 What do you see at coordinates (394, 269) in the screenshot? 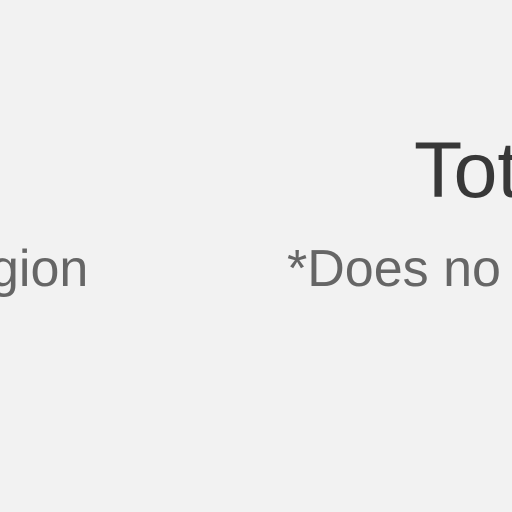
I see `footnote-text-fragment: *Does no` at bounding box center [394, 269].